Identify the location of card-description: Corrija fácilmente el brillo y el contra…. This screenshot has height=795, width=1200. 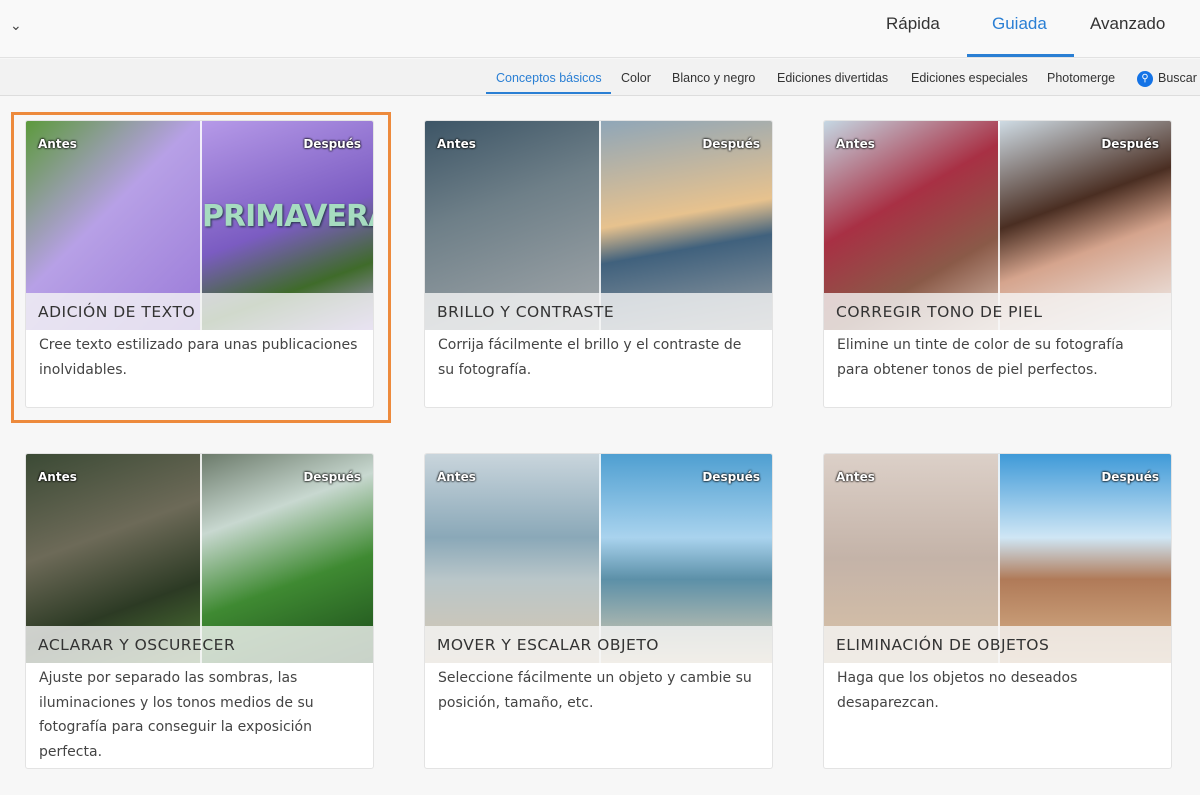
(590, 357).